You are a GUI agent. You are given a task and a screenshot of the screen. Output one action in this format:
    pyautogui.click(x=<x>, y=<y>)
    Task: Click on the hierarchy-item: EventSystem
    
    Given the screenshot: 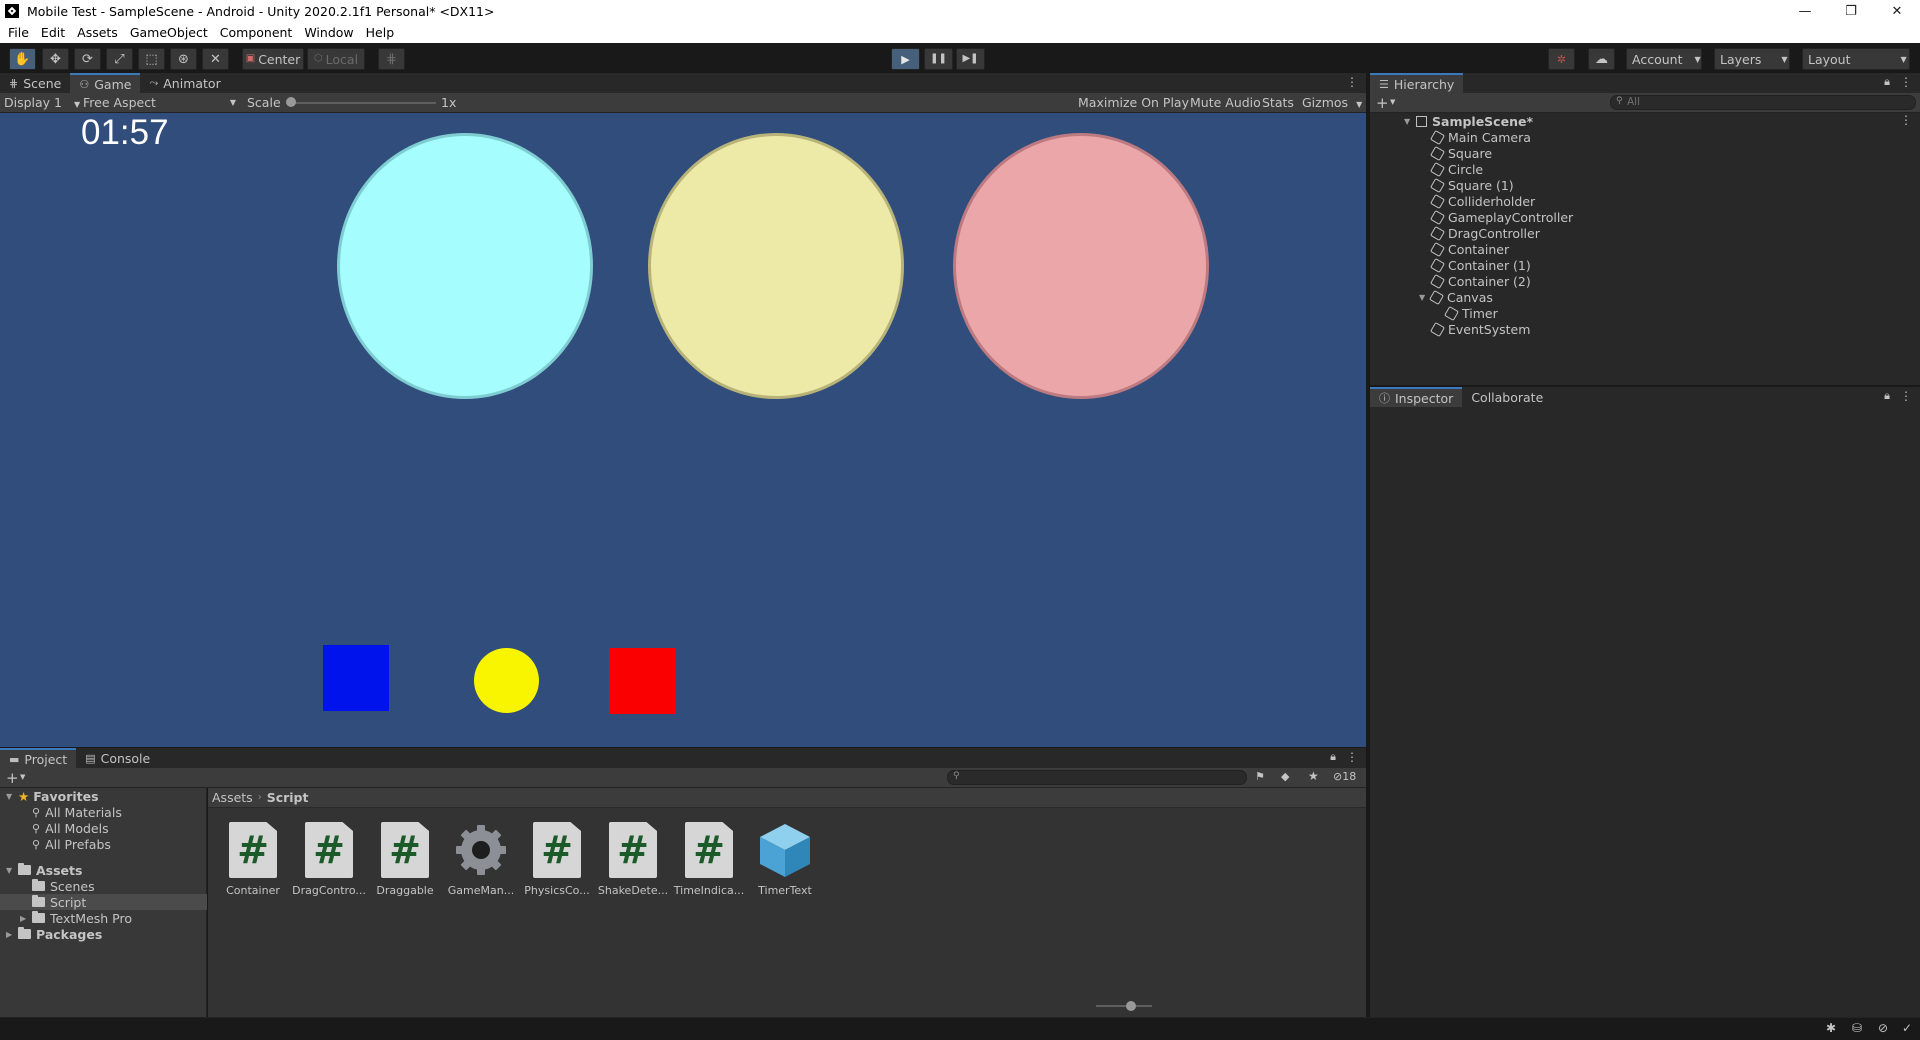 What is the action you would take?
    pyautogui.click(x=1479, y=329)
    